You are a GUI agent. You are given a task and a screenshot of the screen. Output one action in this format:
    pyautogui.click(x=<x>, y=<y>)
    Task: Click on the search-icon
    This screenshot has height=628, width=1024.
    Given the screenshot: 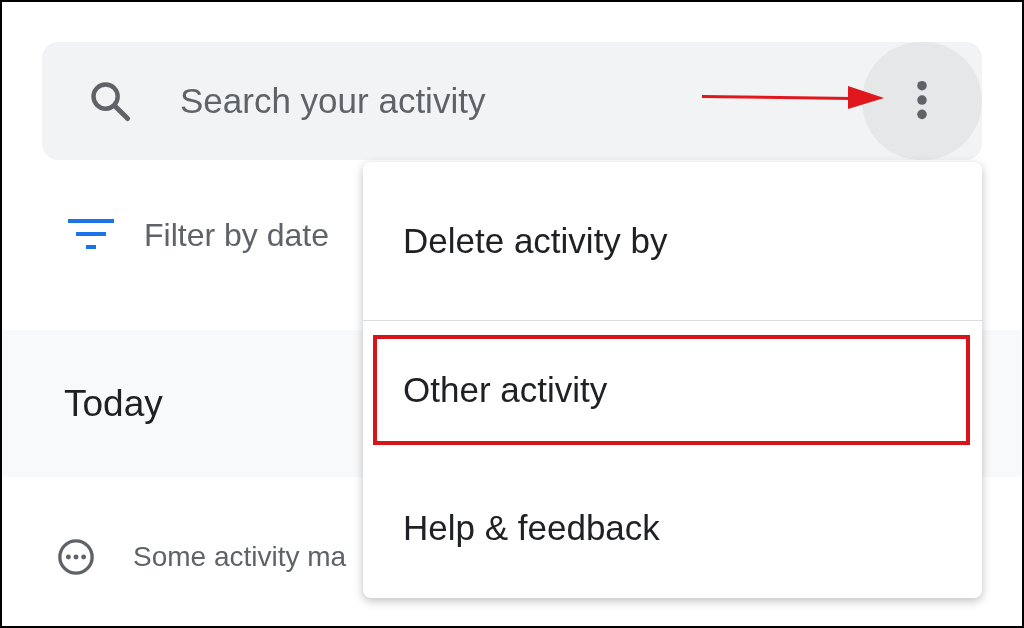 What is the action you would take?
    pyautogui.click(x=110, y=101)
    